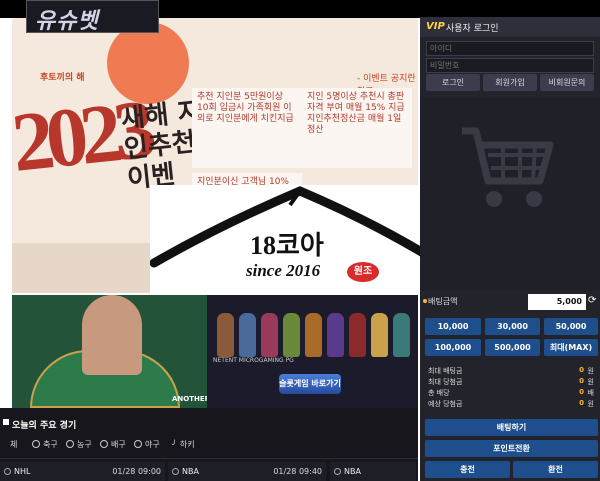 The width and height of the screenshot is (600, 481). What do you see at coordinates (183, 445) in the screenshot?
I see `tab-hockey: ╯ 하키` at bounding box center [183, 445].